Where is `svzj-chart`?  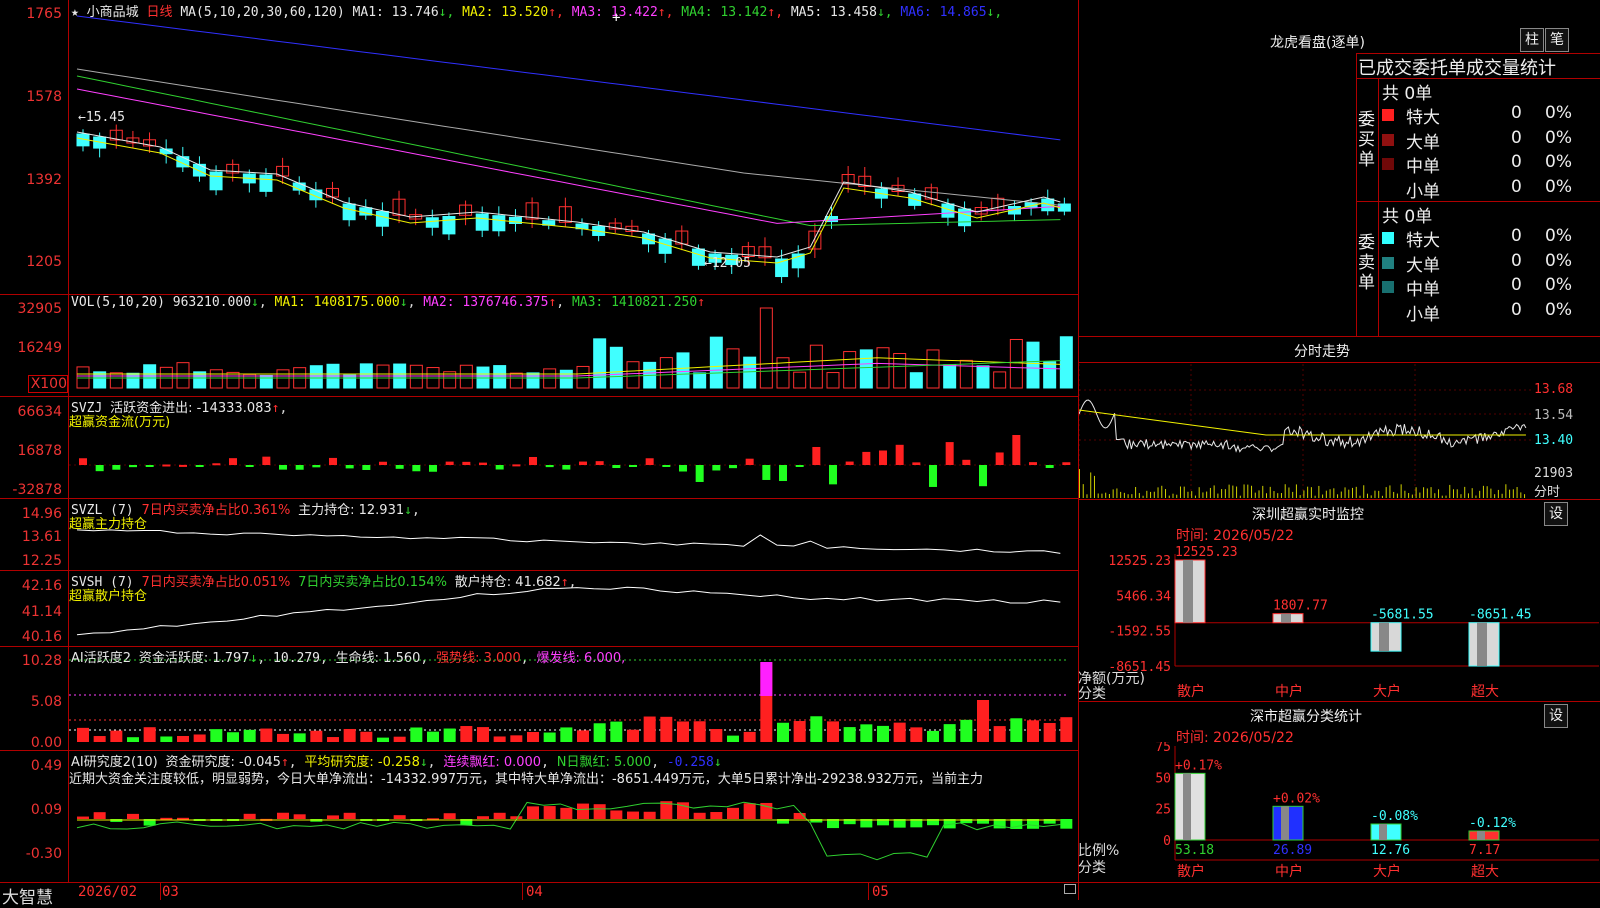
svzj-chart is located at coordinates (573, 448).